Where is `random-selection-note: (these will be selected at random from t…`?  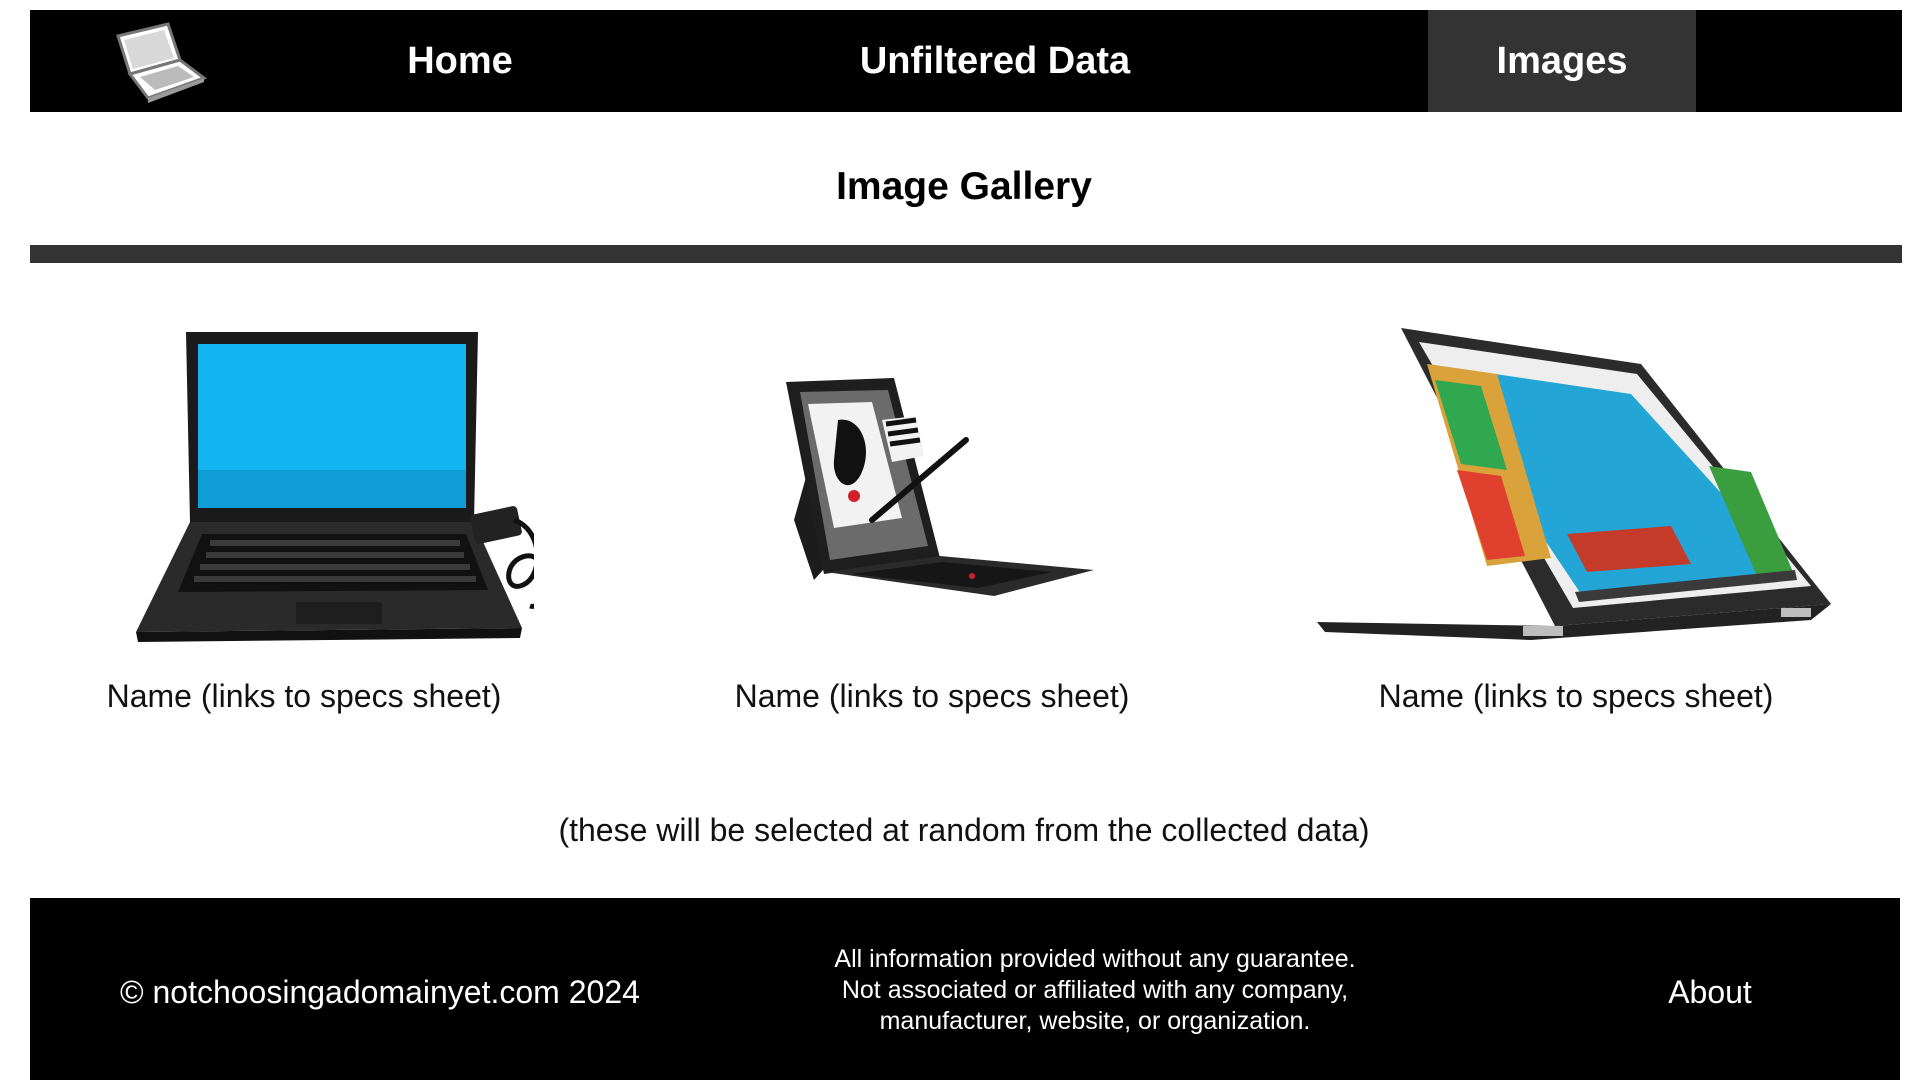 random-selection-note: (these will be selected at random from t… is located at coordinates (964, 830).